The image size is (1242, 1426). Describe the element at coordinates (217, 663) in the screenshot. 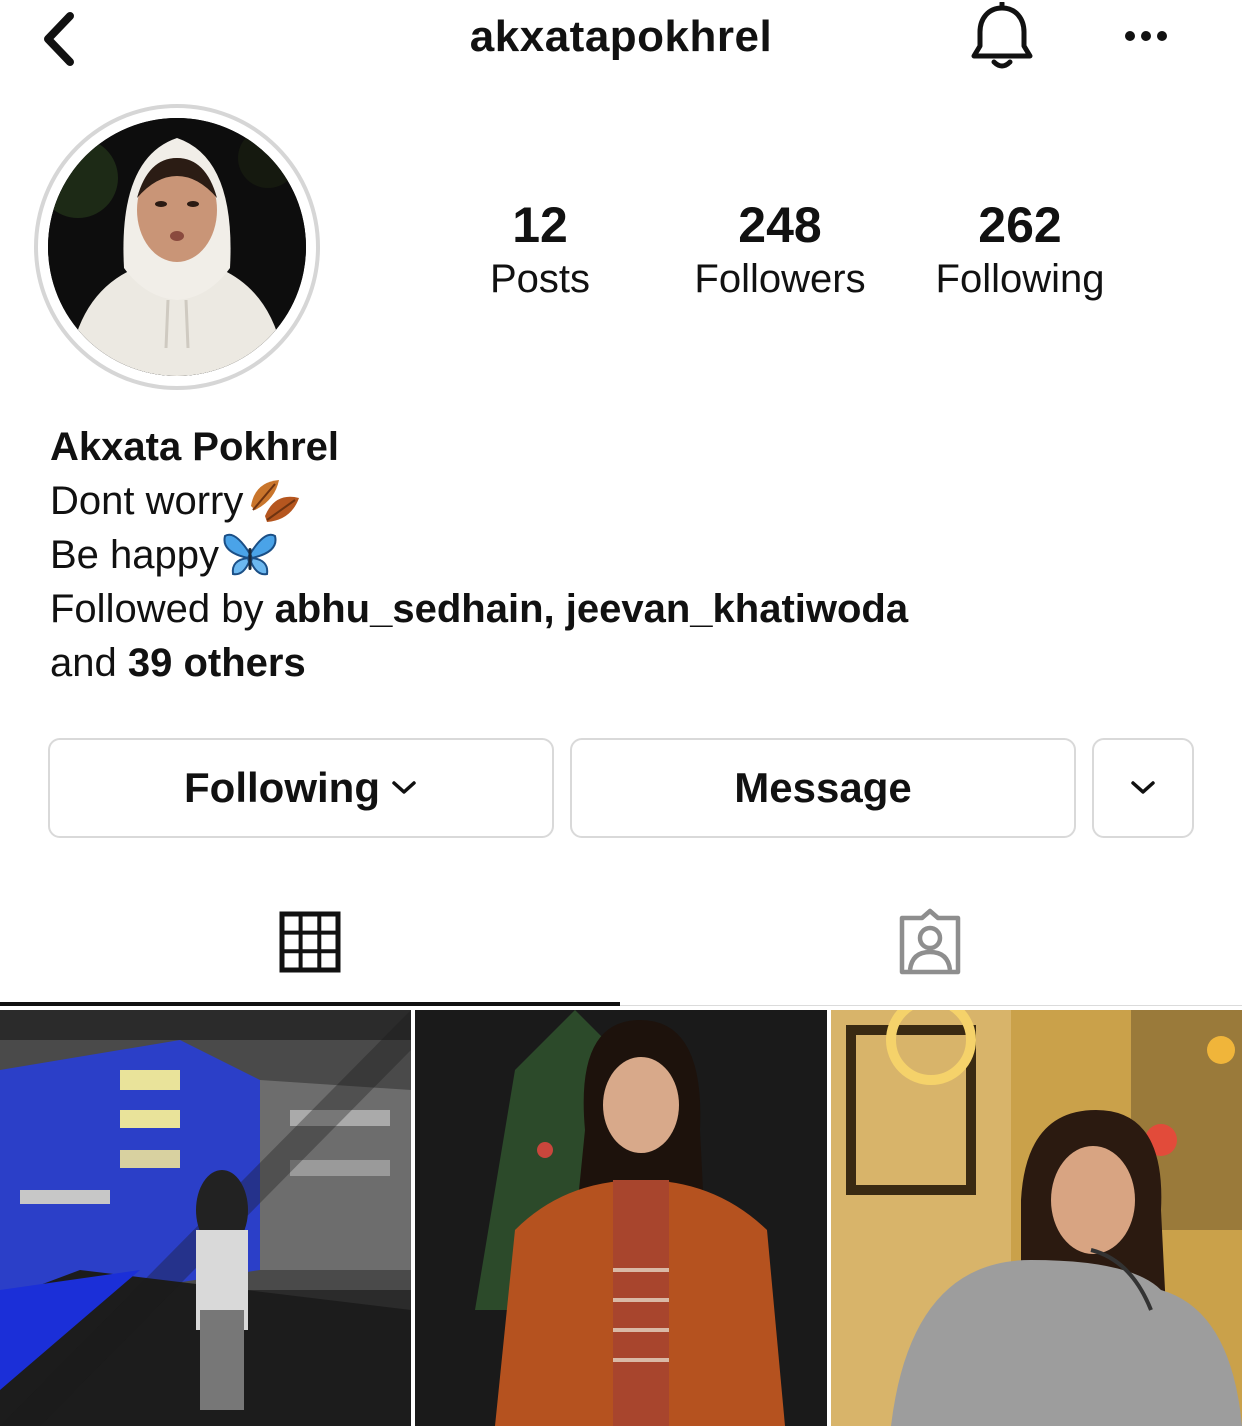

I see `followed-by-others: 39 others` at that location.